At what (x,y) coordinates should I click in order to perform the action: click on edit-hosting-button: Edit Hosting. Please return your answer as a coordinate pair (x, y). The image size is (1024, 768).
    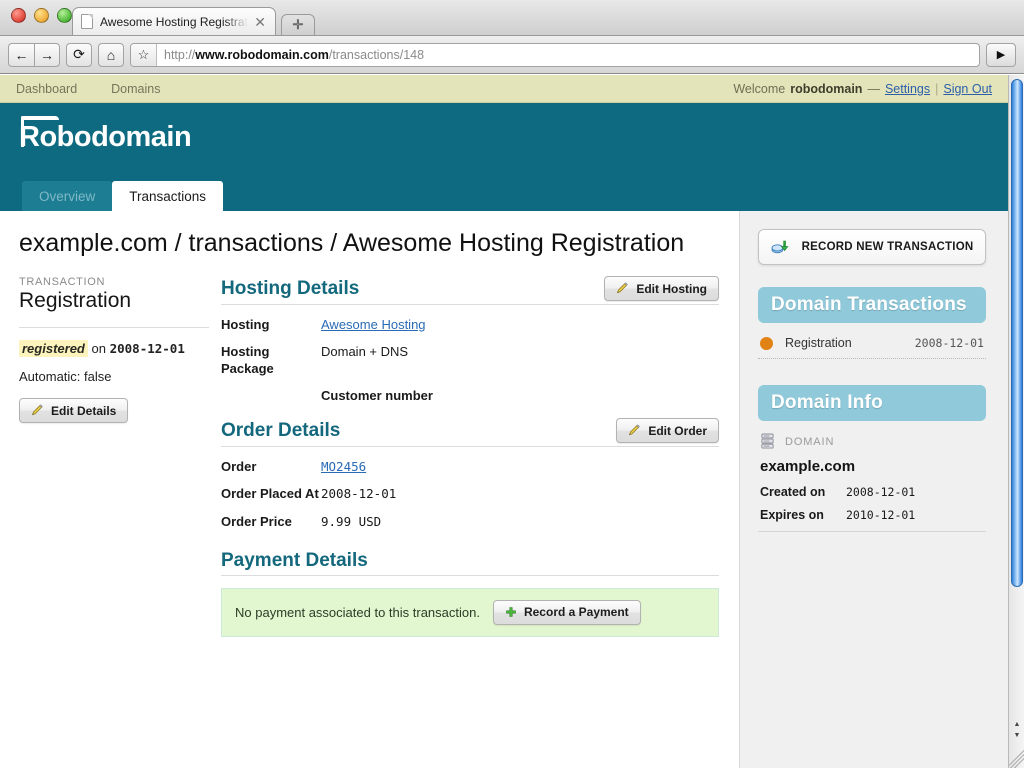
    Looking at the image, I should click on (661, 288).